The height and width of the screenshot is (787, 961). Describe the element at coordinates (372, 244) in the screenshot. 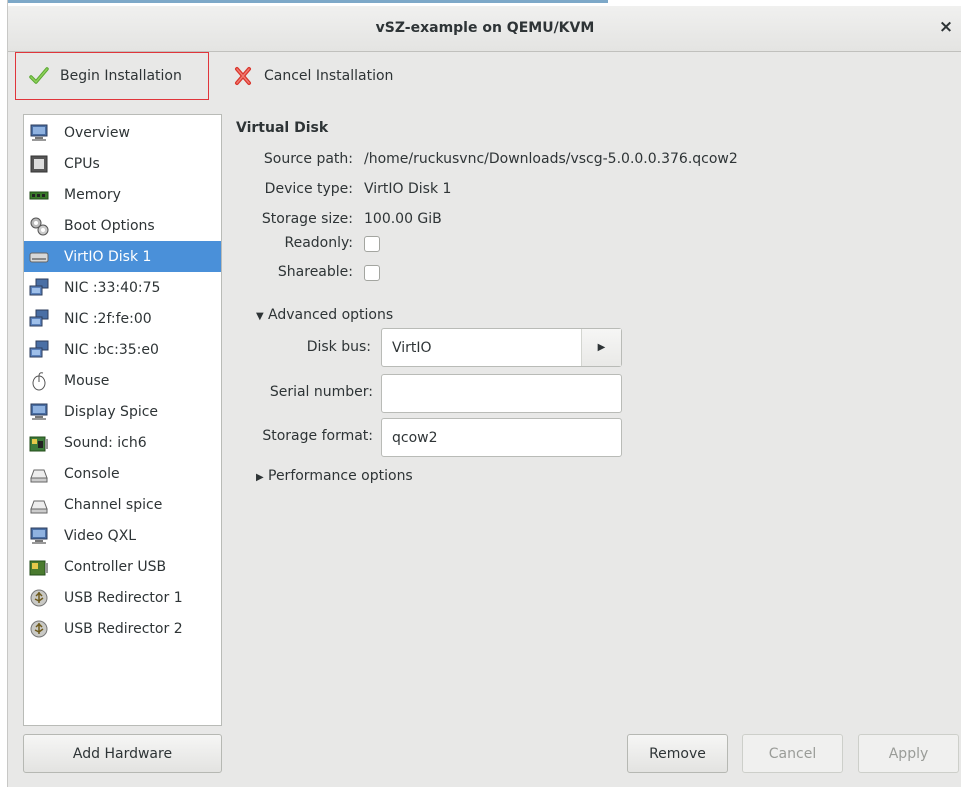

I see `readonly-checkbox` at that location.